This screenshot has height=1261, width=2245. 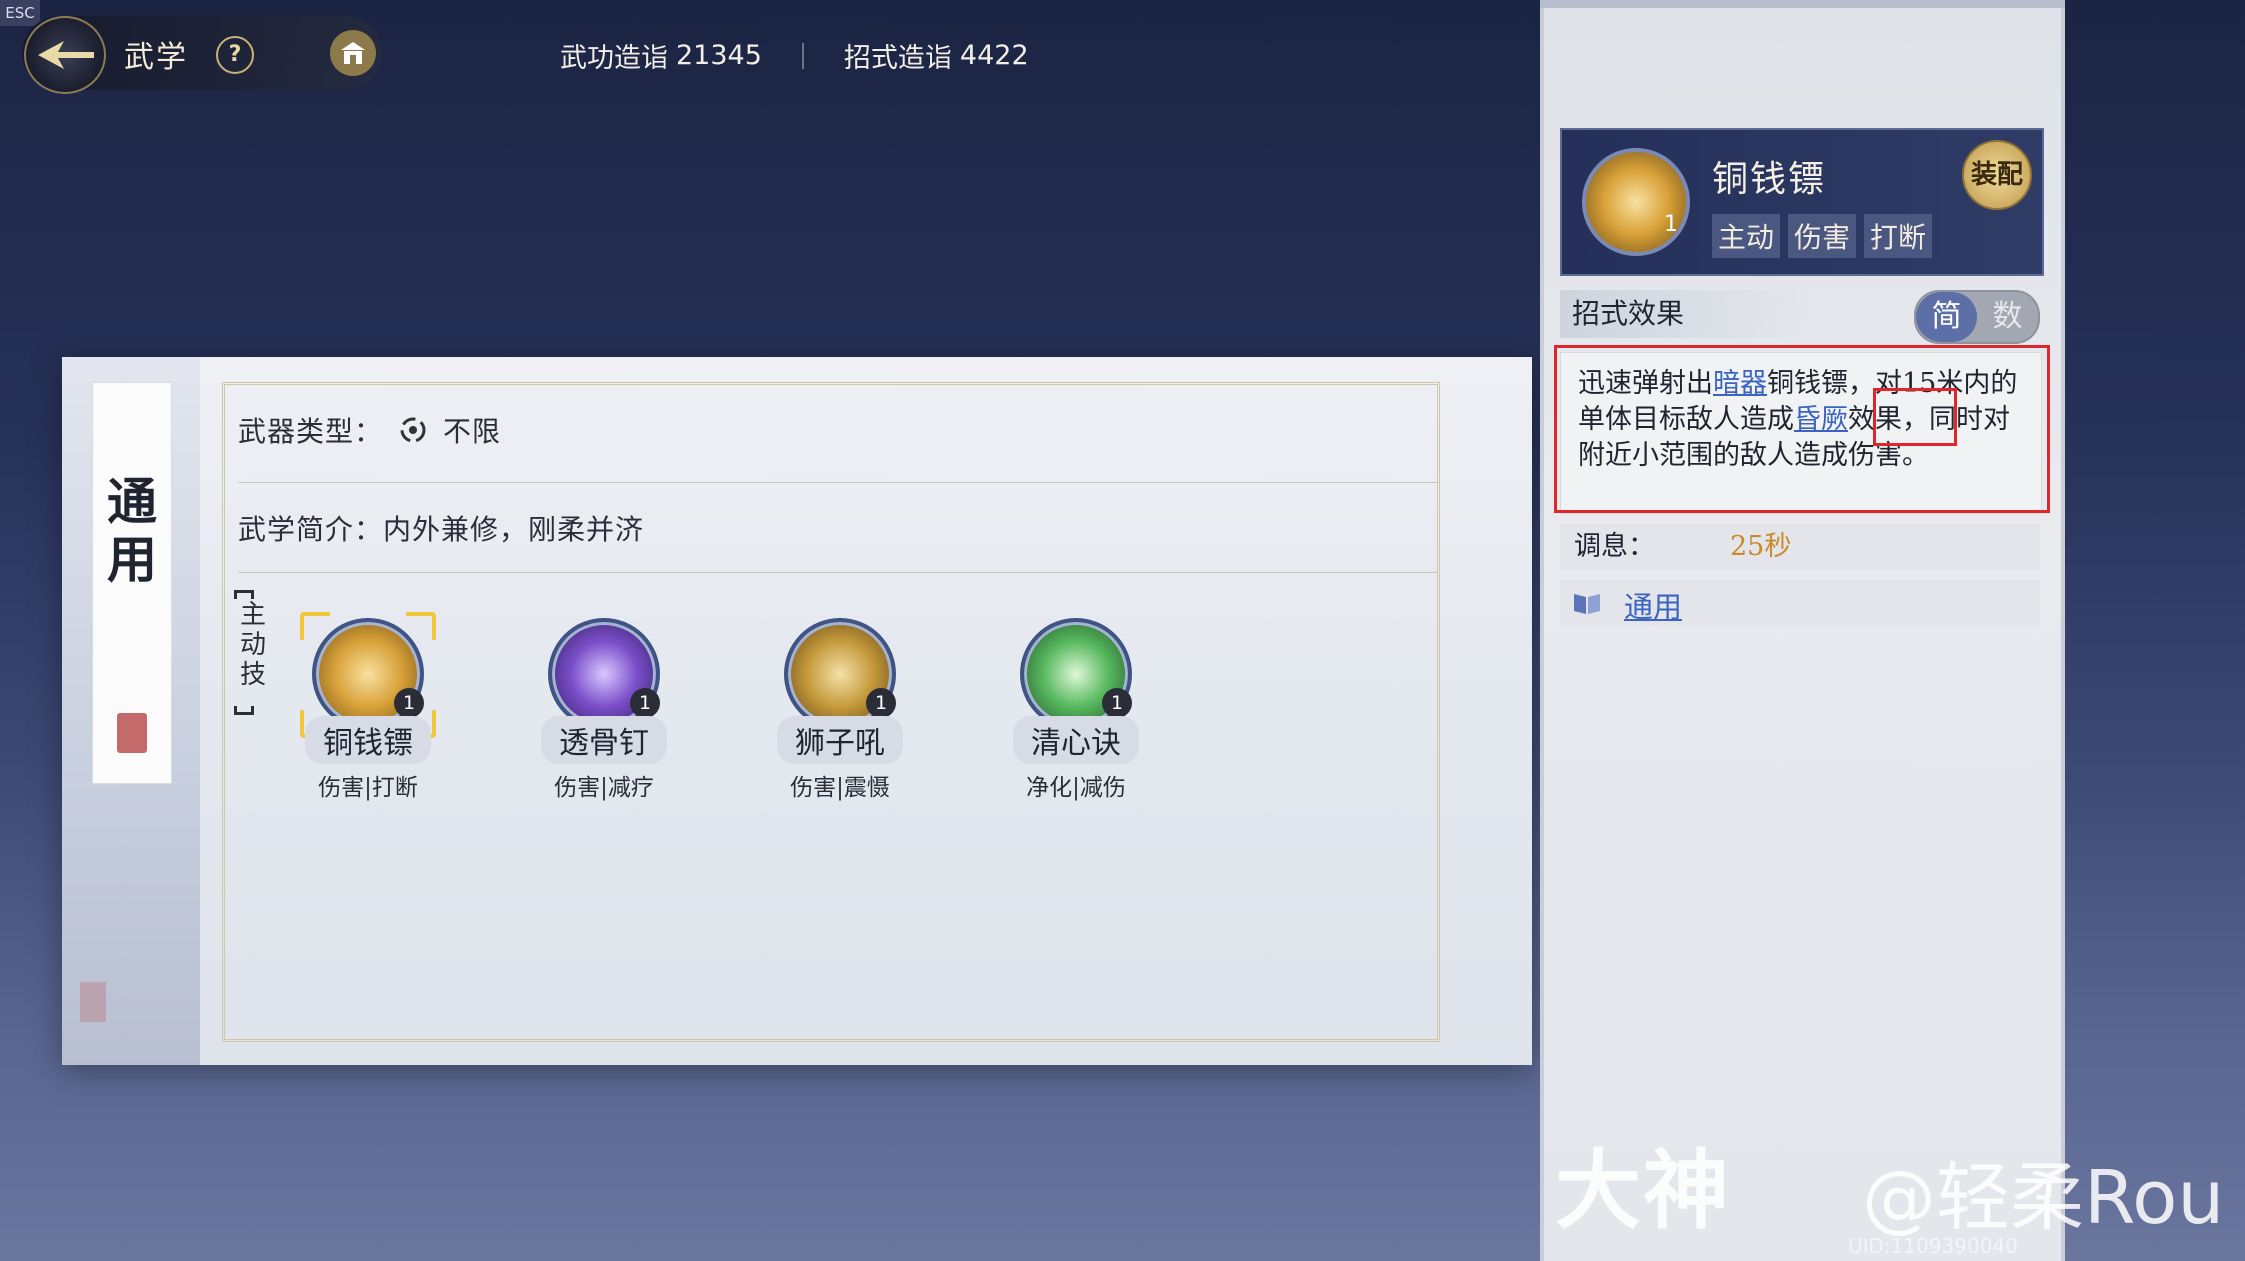 I want to click on category-link: 通用, so click(x=1653, y=605).